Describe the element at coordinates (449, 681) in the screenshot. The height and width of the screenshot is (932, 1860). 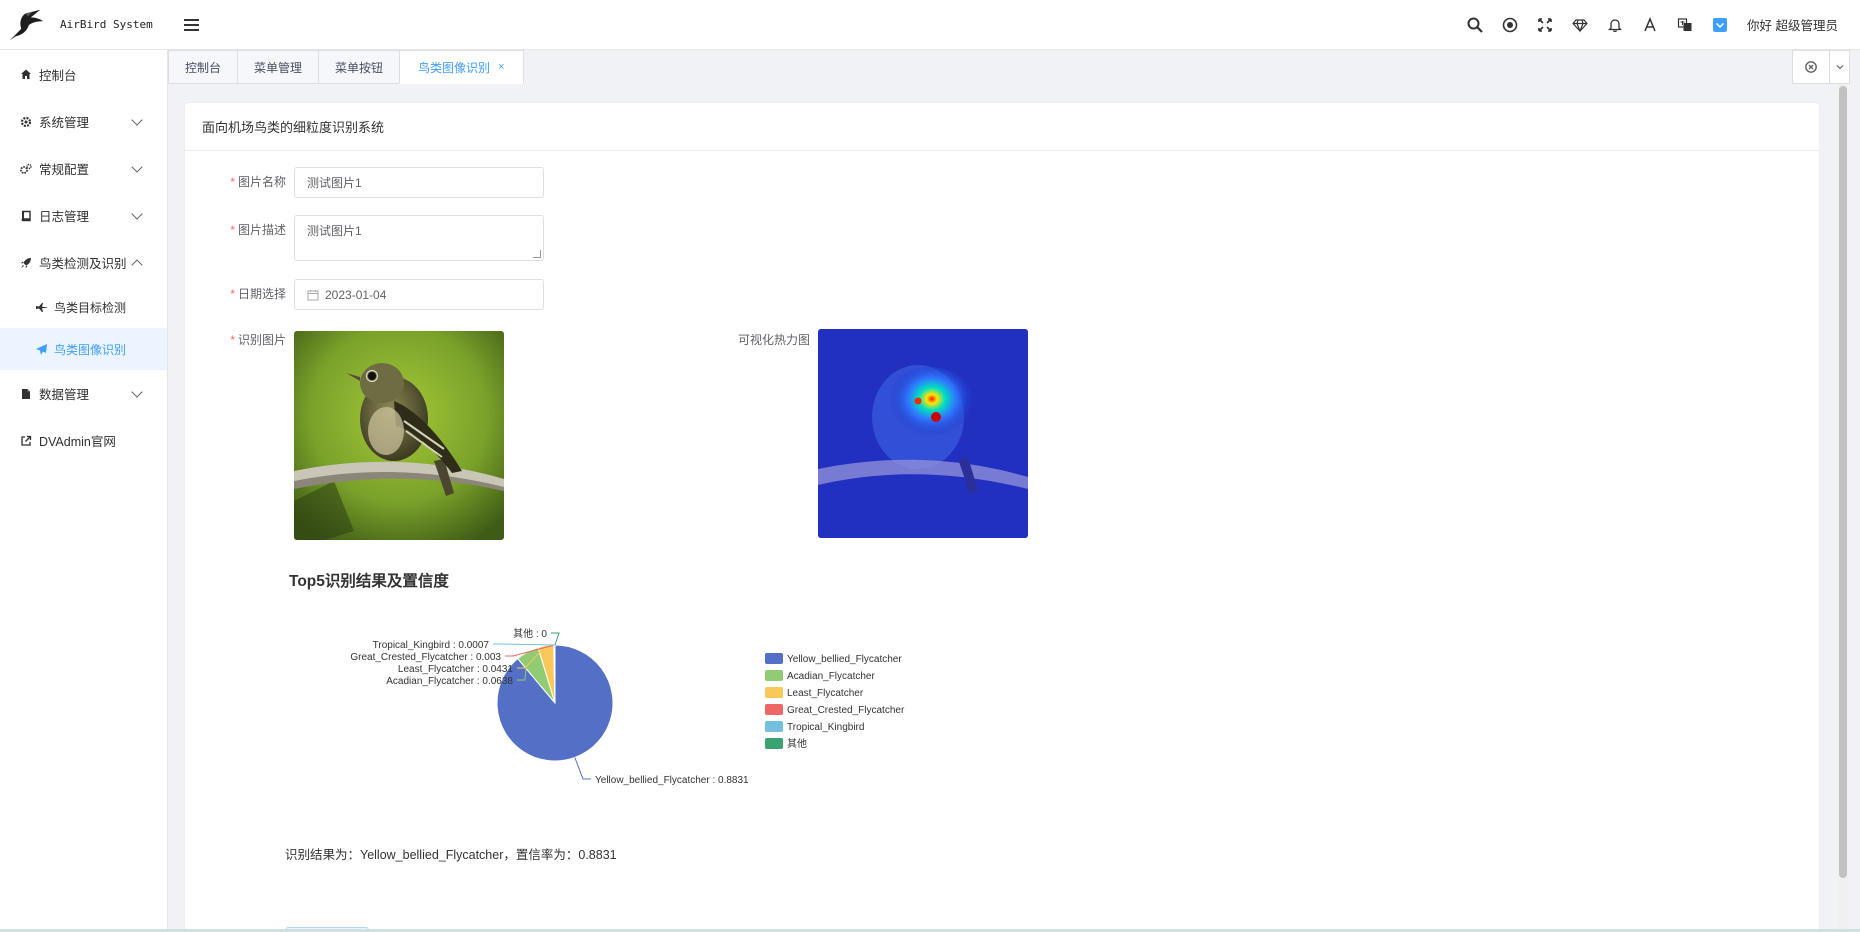
I see `pie-slice-label: Acadian_Flycatcher : 0.0638` at that location.